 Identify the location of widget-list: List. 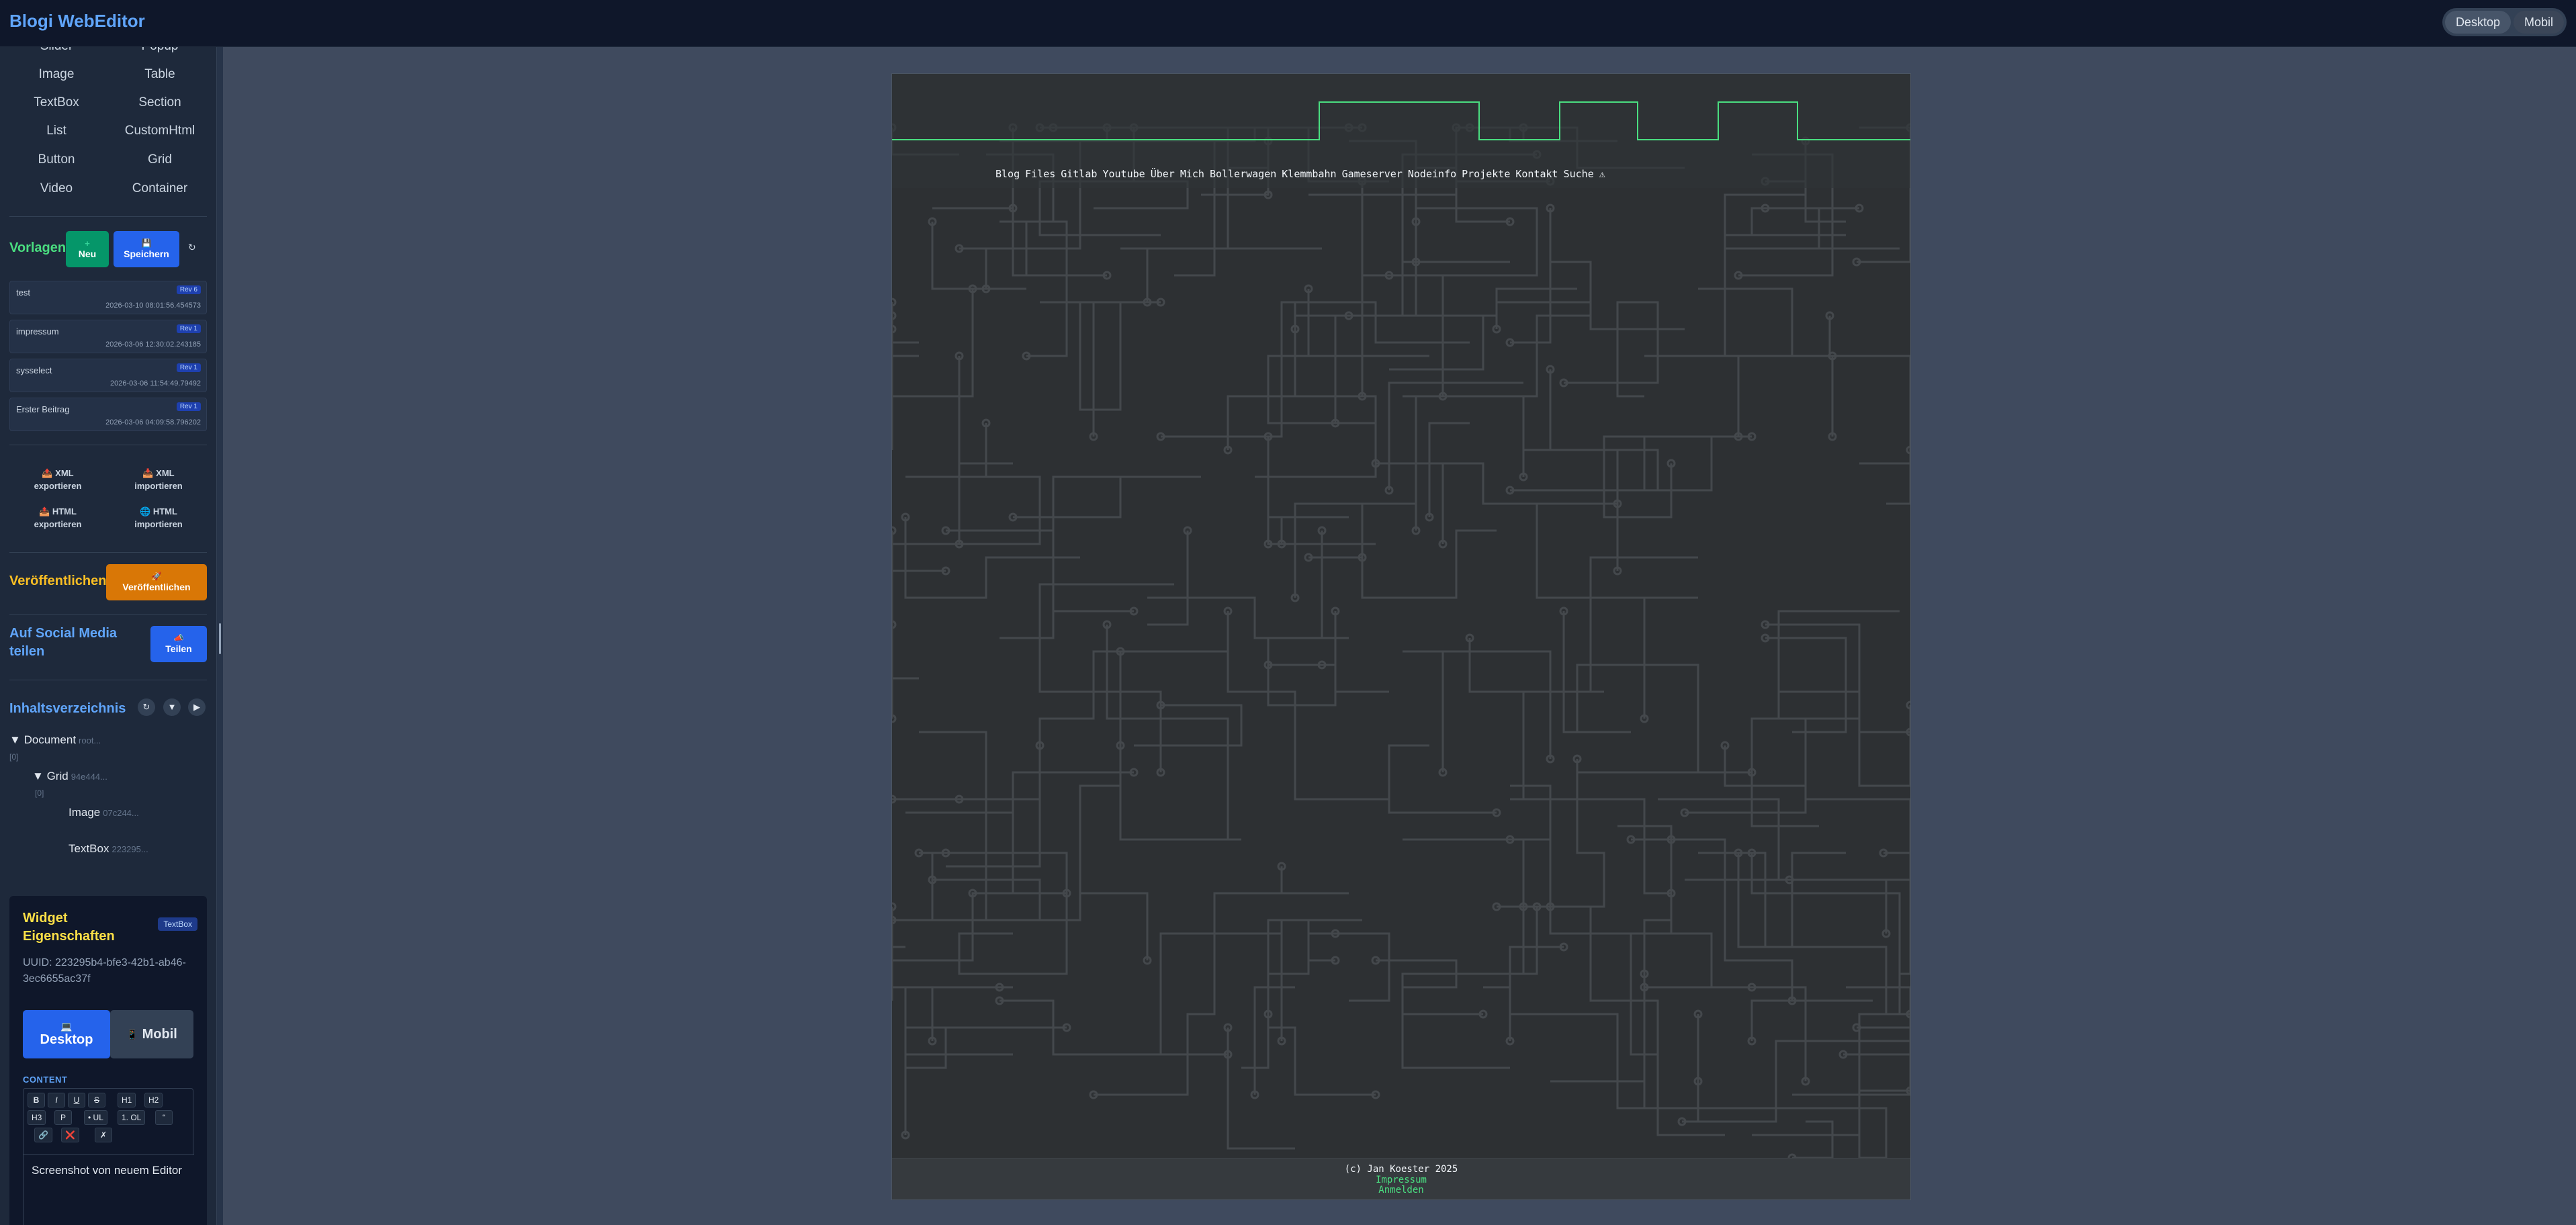
(57, 131).